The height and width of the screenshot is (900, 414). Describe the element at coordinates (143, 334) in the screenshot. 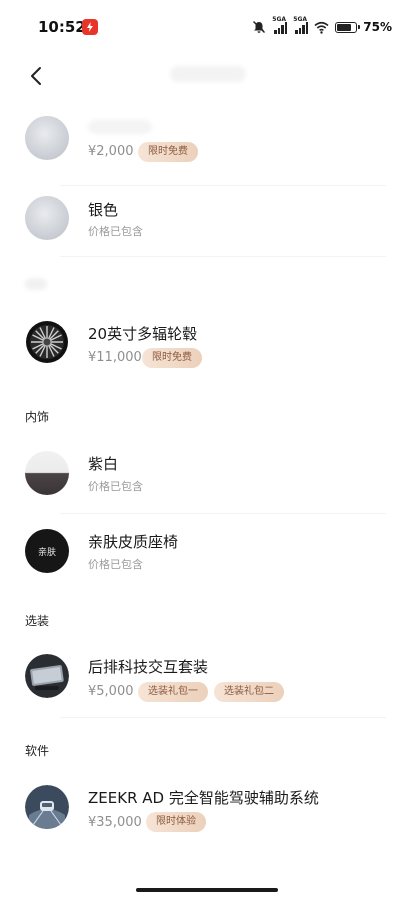

I see `item-name: 20英寸多辐轮毂` at that location.